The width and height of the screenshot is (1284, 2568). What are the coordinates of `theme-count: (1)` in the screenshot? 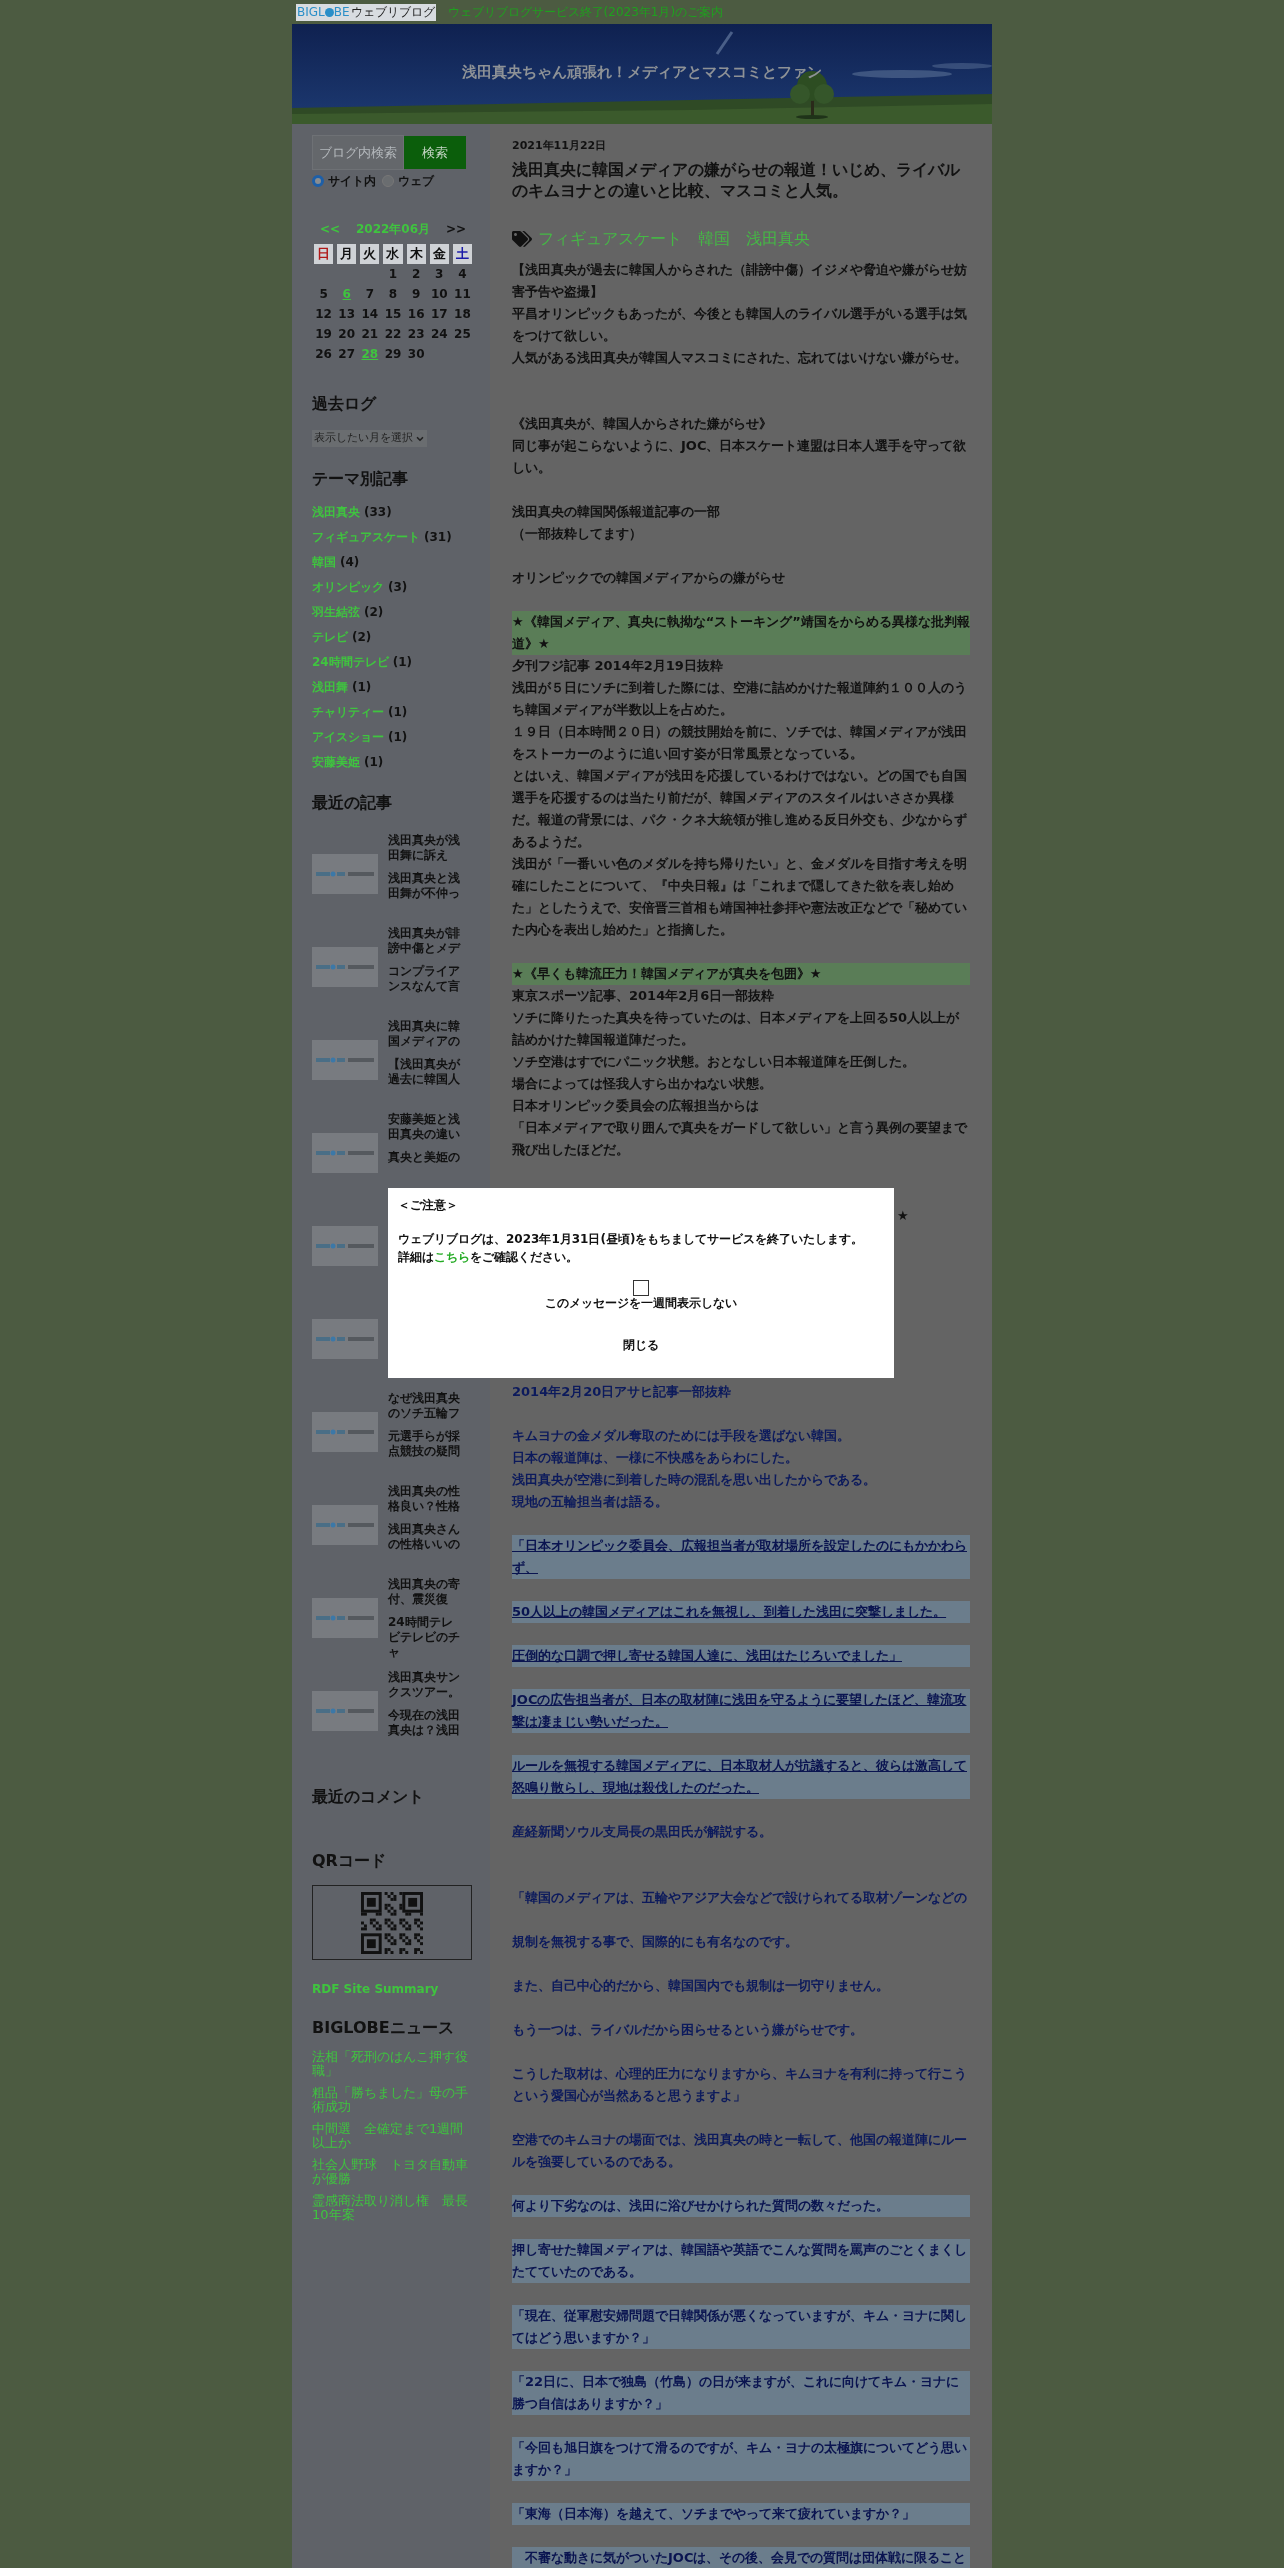 It's located at (402, 662).